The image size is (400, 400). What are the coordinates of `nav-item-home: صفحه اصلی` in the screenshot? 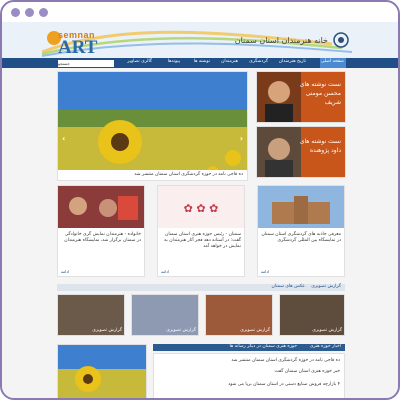 It's located at (332, 61).